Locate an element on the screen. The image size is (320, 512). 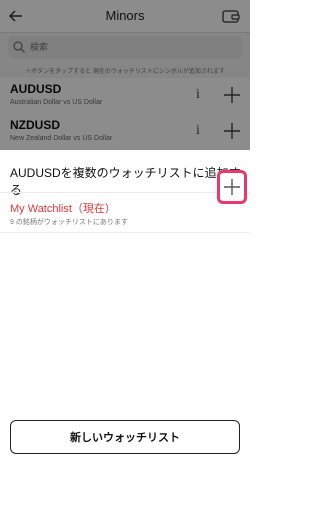
search-bar is located at coordinates (125, 47).